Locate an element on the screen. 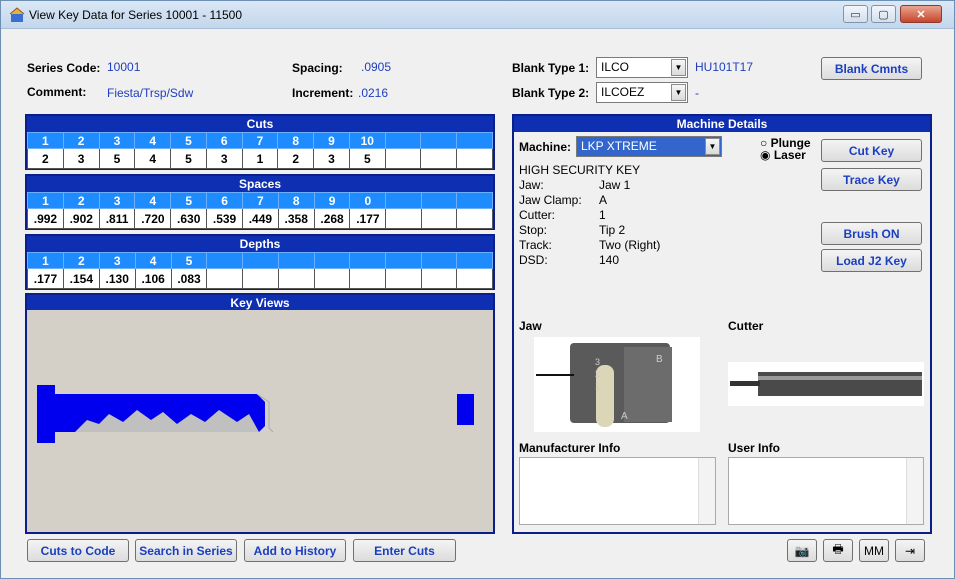 The height and width of the screenshot is (579, 955). cutter-image is located at coordinates (826, 384).